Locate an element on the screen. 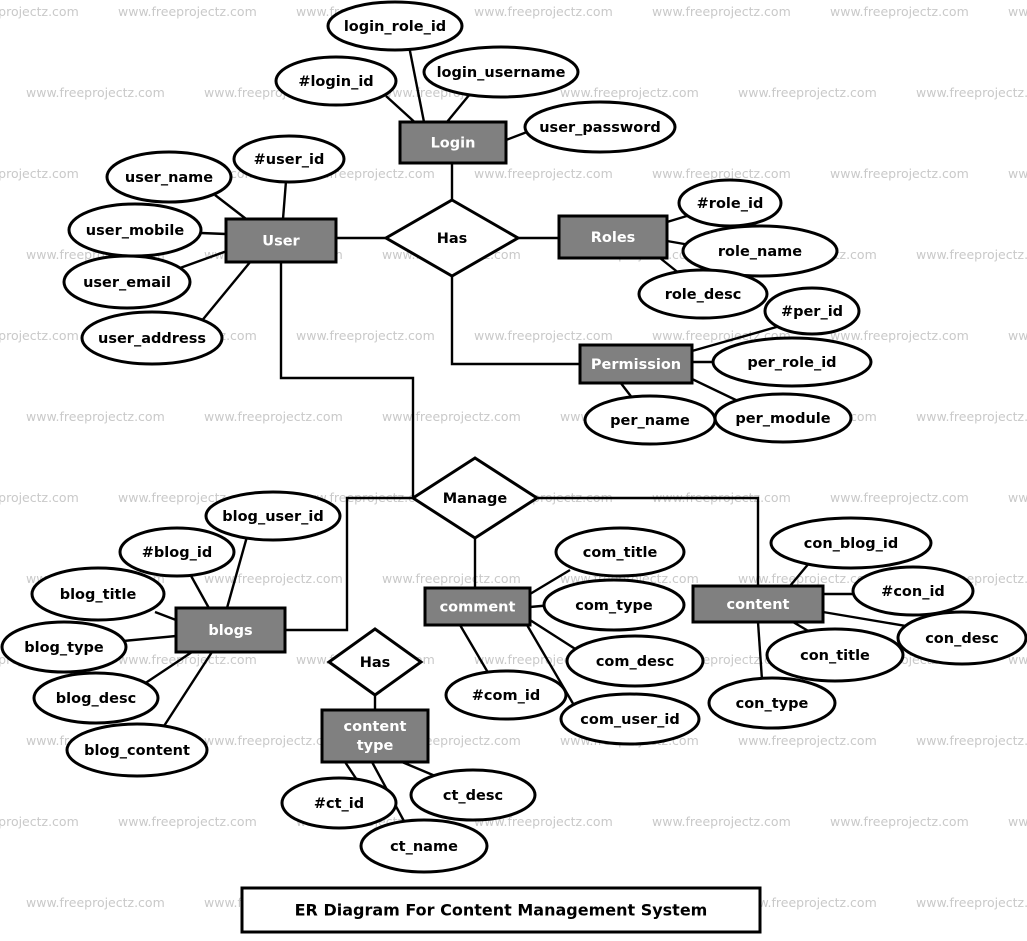  diagram-title-label: ER Diagram For Content Management System is located at coordinates (501, 910).